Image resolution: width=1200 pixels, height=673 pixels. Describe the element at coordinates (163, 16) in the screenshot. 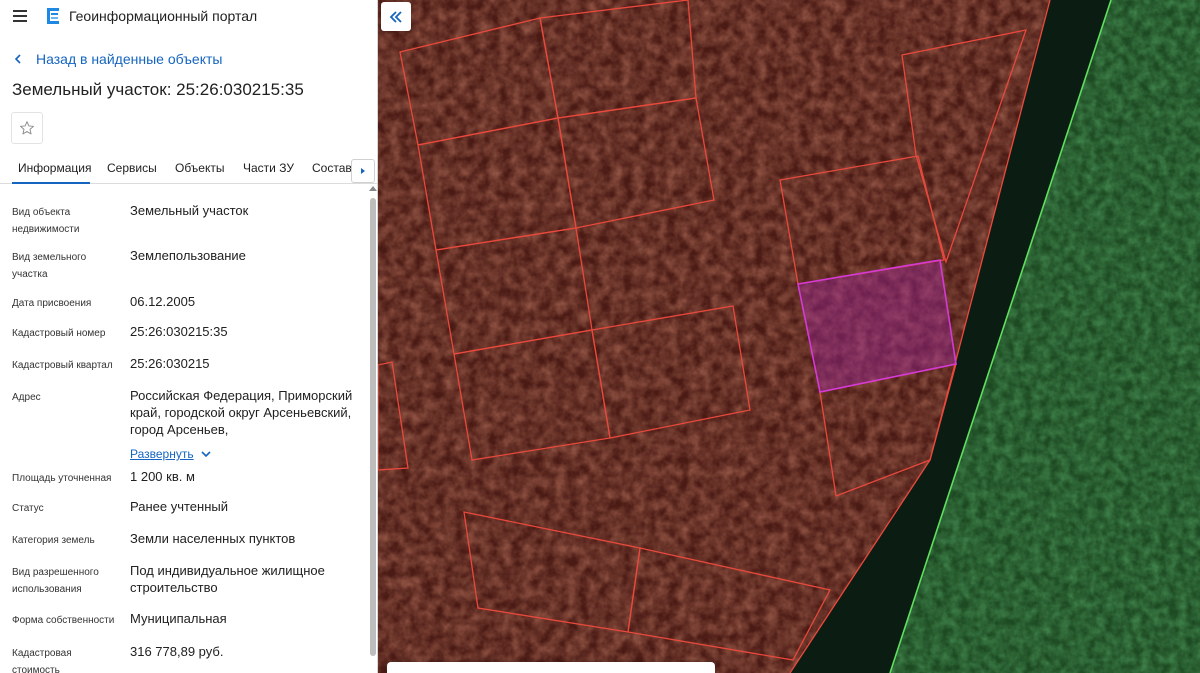

I see `app-title: Геоинформационный портал` at that location.